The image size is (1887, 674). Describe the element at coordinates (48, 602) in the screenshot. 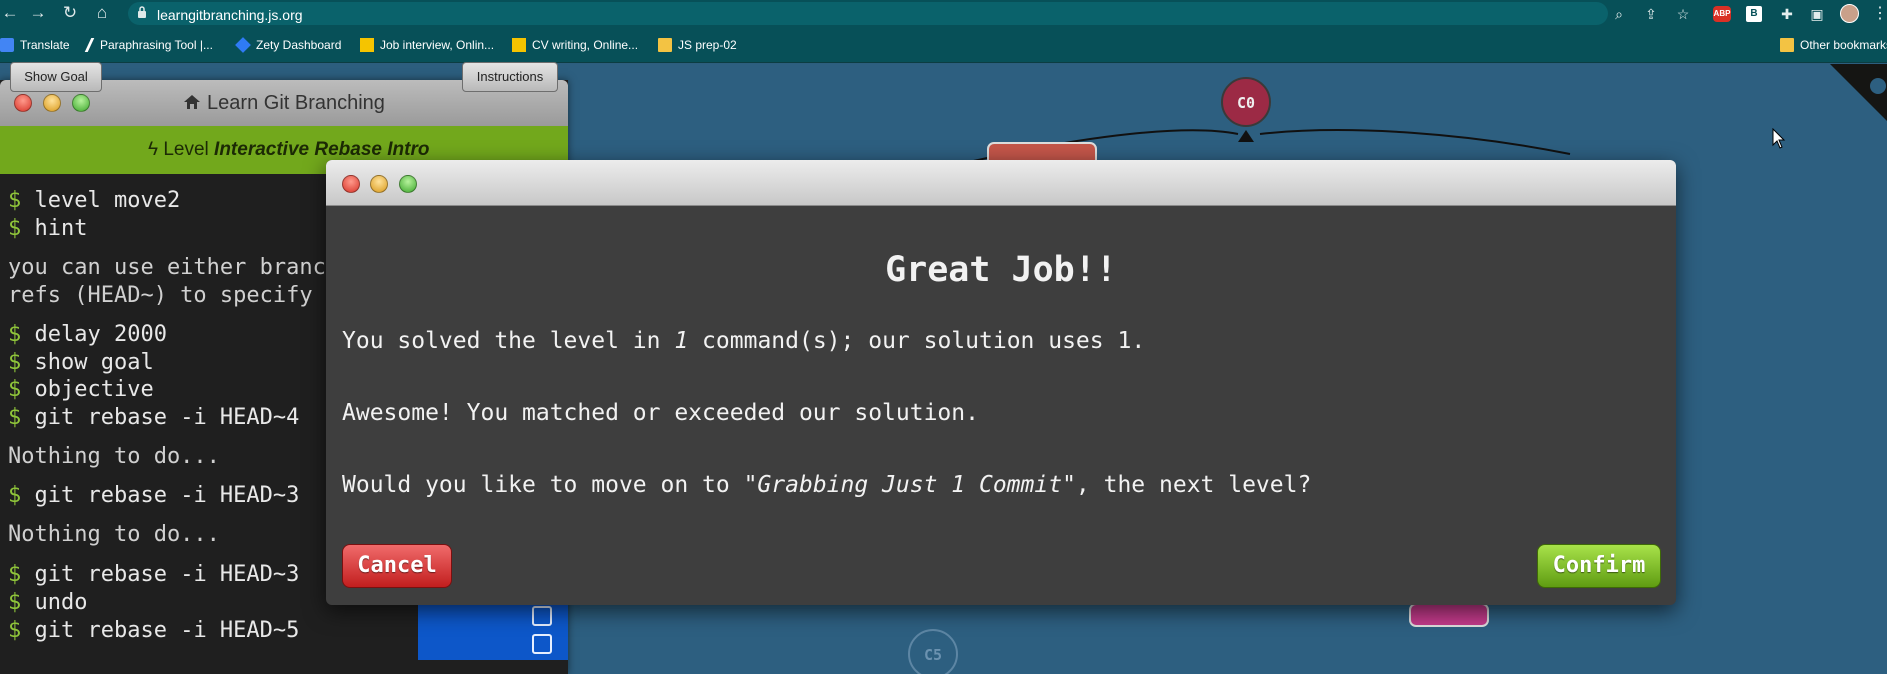

I see `command-line: $ undo` at that location.